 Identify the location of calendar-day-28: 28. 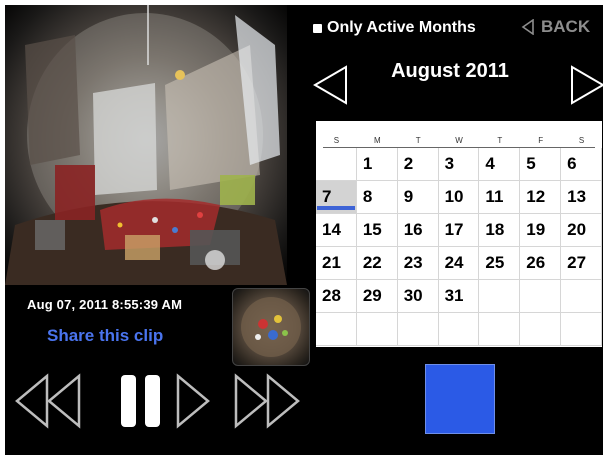
(336, 296).